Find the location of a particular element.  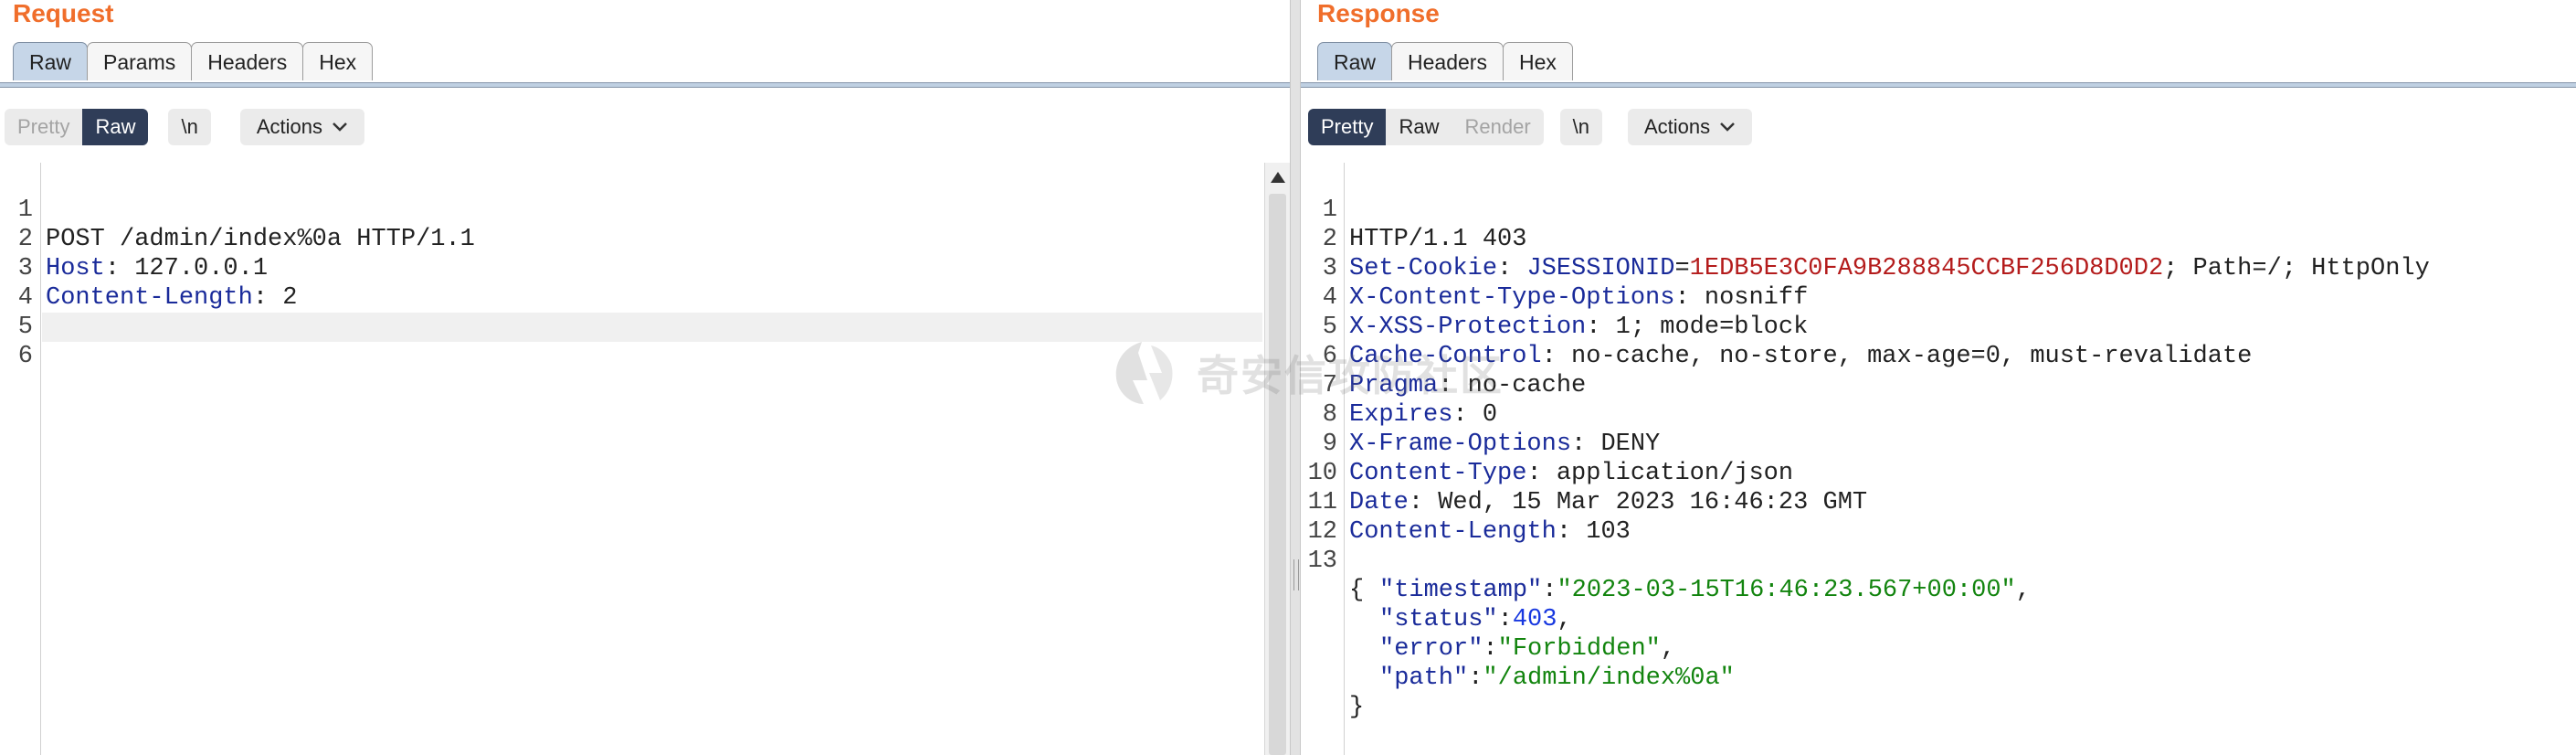

request-title: Request is located at coordinates (63, 13).